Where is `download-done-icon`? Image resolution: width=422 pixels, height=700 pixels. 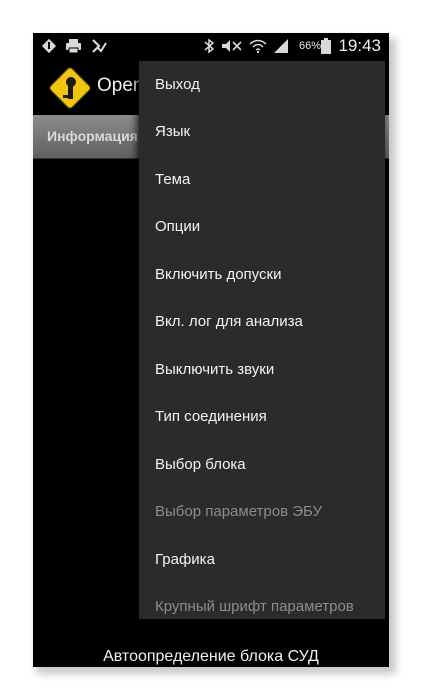
download-done-icon is located at coordinates (99, 46).